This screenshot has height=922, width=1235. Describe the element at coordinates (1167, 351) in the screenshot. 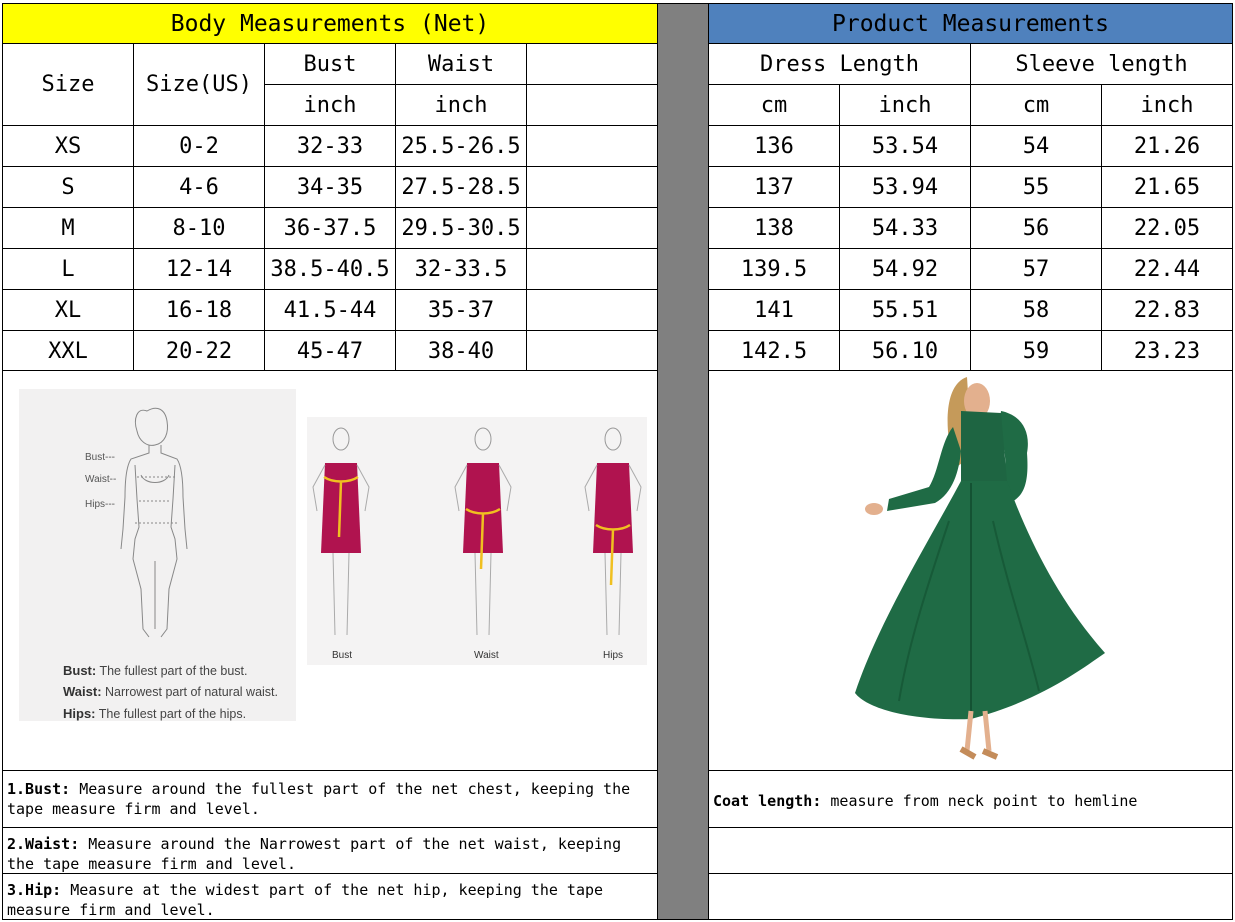

I see `cell-sleeve-inch: 23.23` at that location.